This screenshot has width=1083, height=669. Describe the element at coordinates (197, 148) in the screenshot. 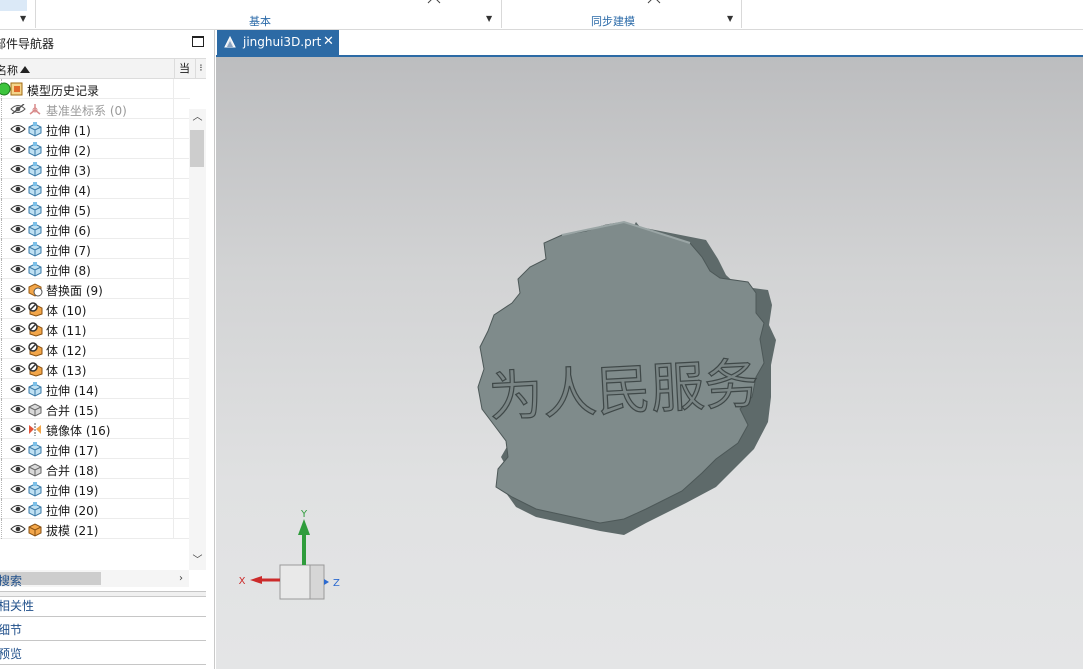

I see `scroll-thumb` at that location.